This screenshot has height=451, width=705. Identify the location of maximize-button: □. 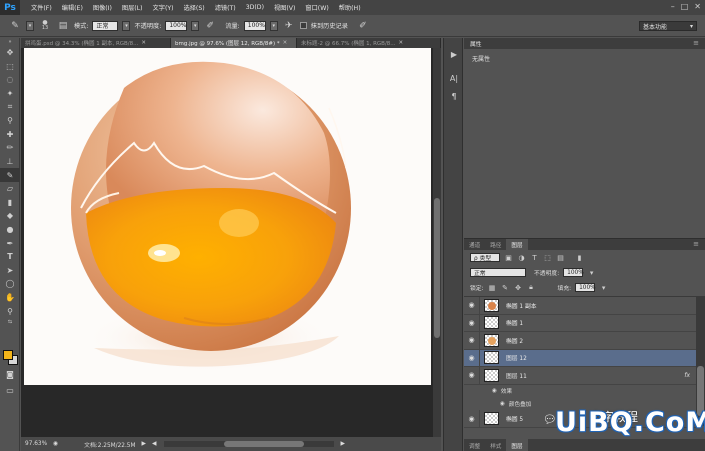
(685, 6).